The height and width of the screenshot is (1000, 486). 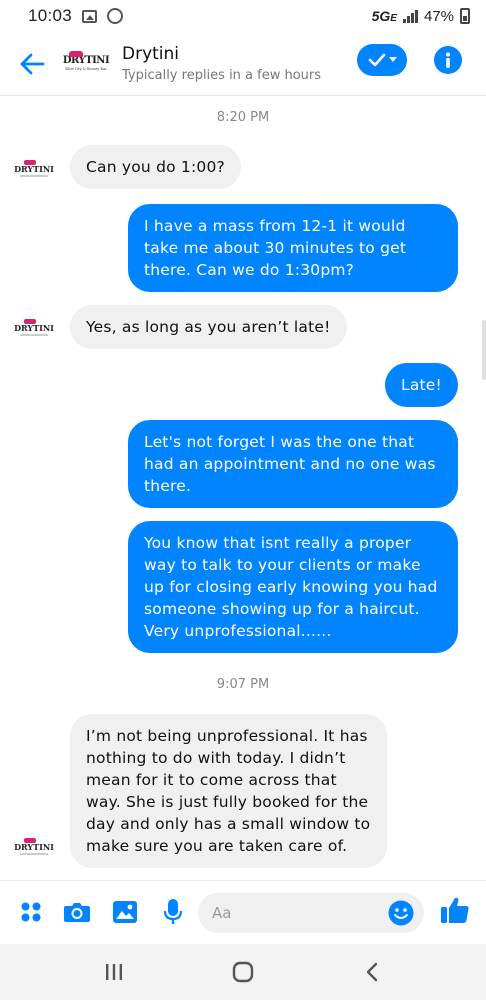 I want to click on contact-status: Typically replies in a few hours, so click(x=222, y=75).